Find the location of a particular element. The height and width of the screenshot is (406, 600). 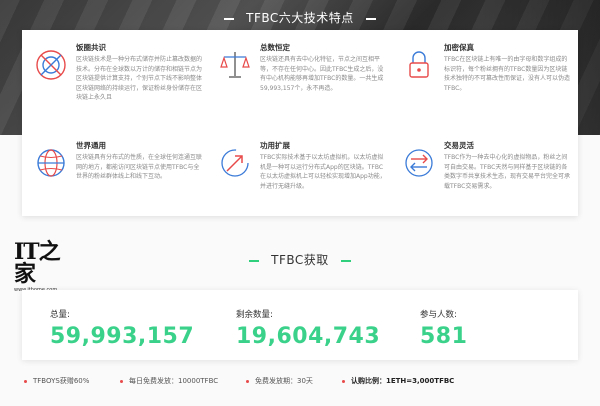

acquire-title-text: TFBC获取 is located at coordinates (300, 260).